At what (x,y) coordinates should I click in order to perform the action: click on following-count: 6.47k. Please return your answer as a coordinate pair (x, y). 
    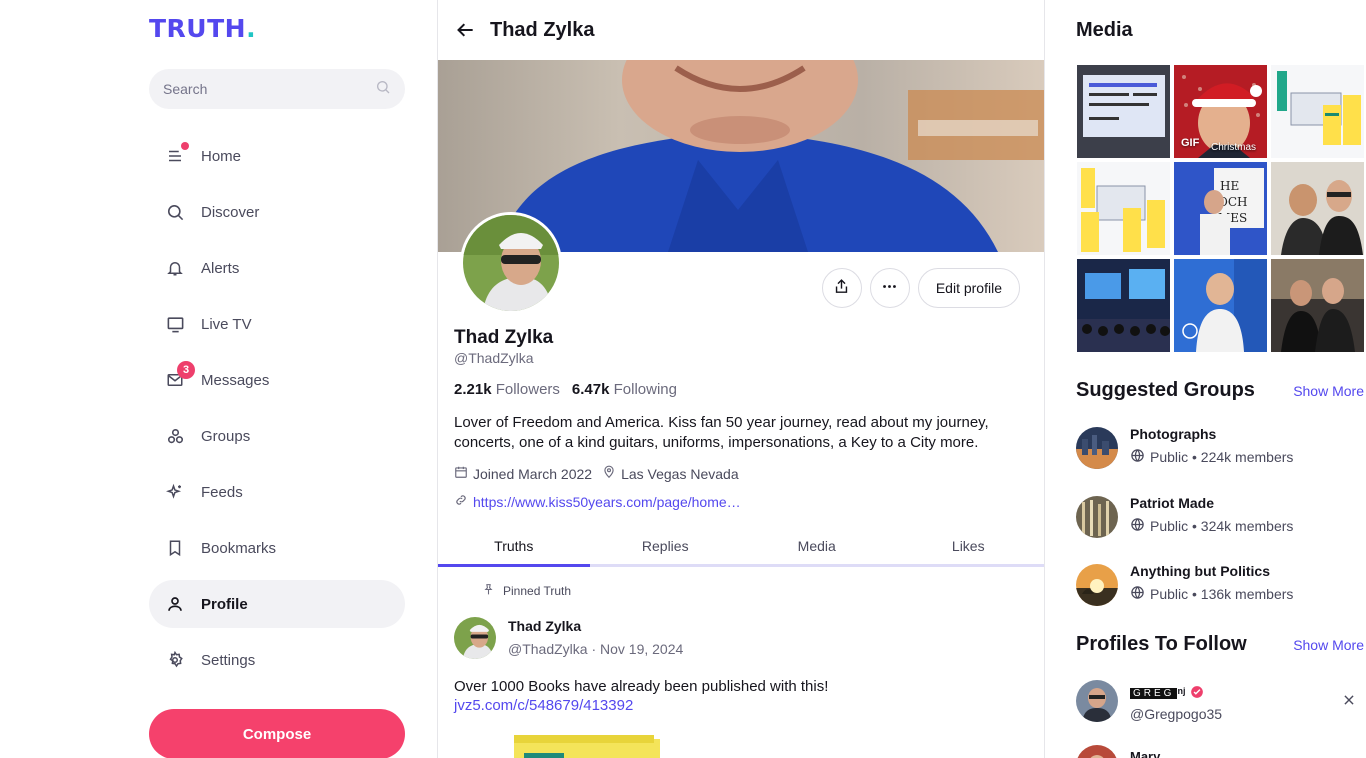
    Looking at the image, I should click on (590, 389).